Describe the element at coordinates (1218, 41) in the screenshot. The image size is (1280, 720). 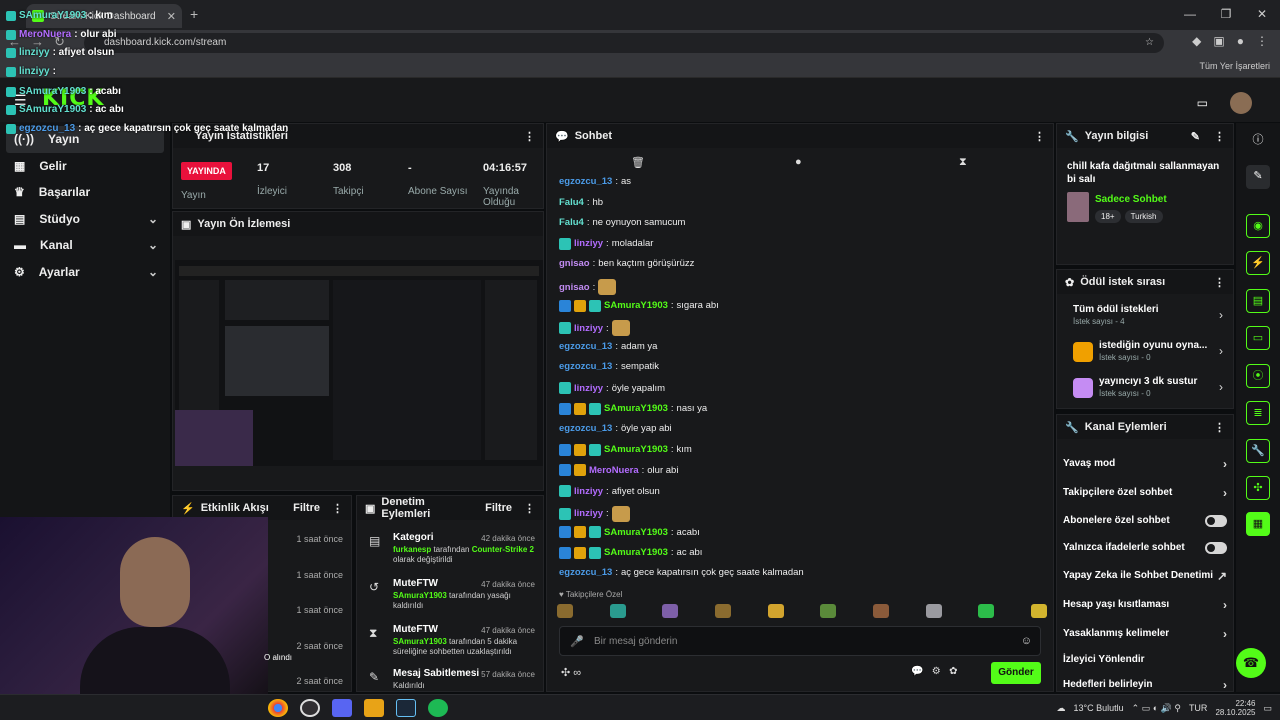
I see `puzzle-icon: ▣` at that location.